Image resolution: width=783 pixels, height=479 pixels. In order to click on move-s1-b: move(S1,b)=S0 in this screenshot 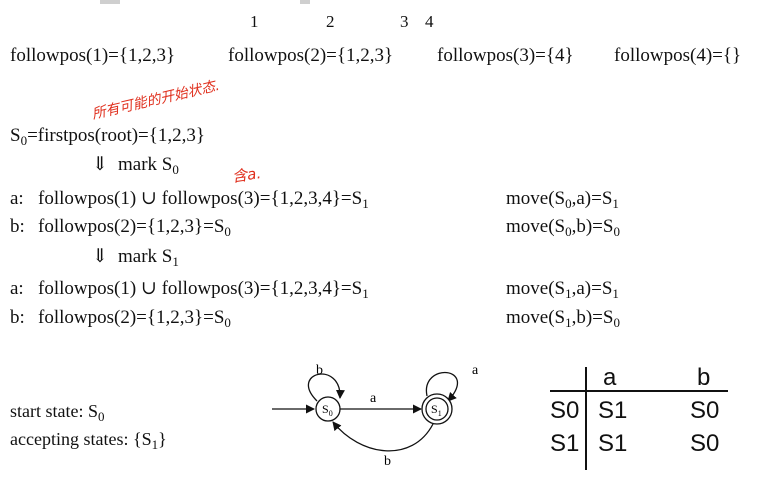, I will do `click(563, 318)`.